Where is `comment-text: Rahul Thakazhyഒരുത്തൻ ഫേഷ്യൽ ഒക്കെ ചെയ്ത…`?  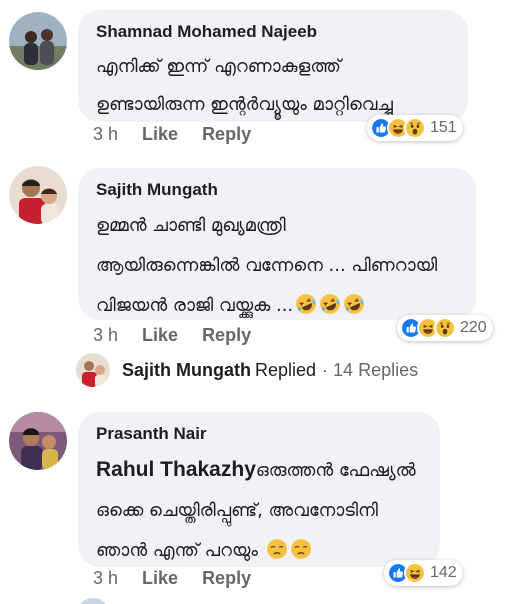 comment-text: Rahul Thakazhyഒരുത്തൻ ഫേഷ്യൽ ഒക്കെ ചെയ്ത… is located at coordinates (260, 510).